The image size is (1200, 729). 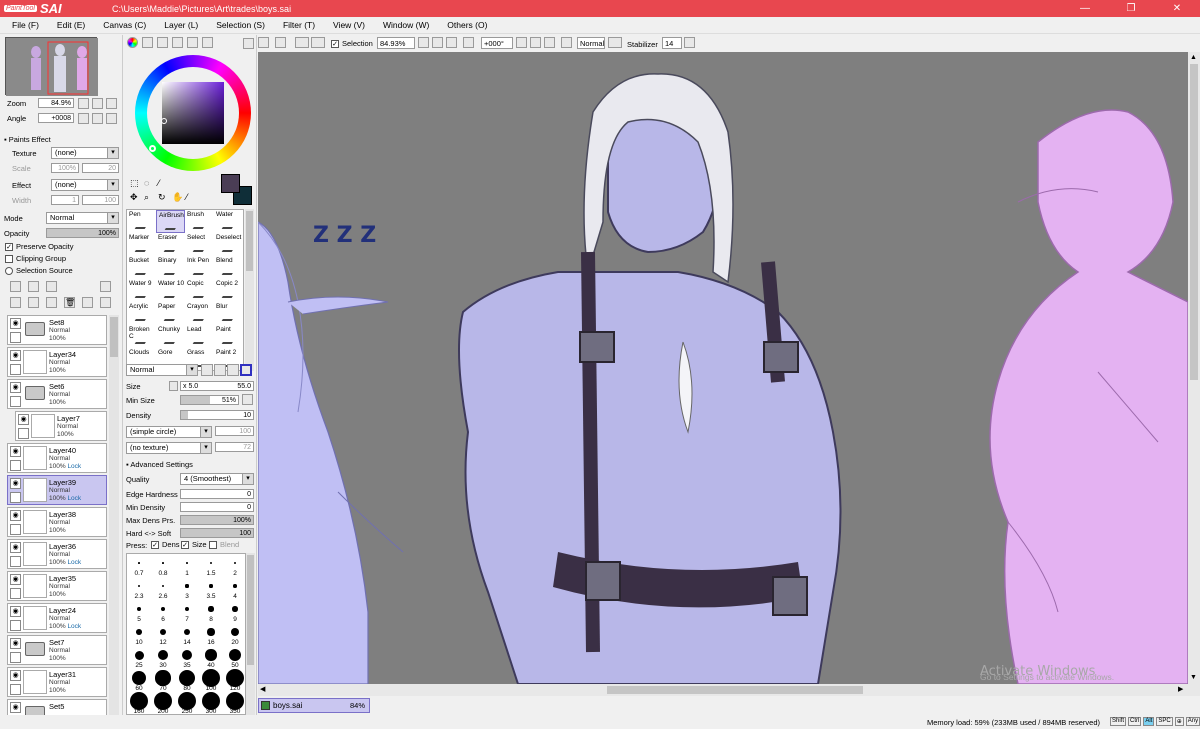 I want to click on hsv-slider-tab-icon, so click(x=162, y=42).